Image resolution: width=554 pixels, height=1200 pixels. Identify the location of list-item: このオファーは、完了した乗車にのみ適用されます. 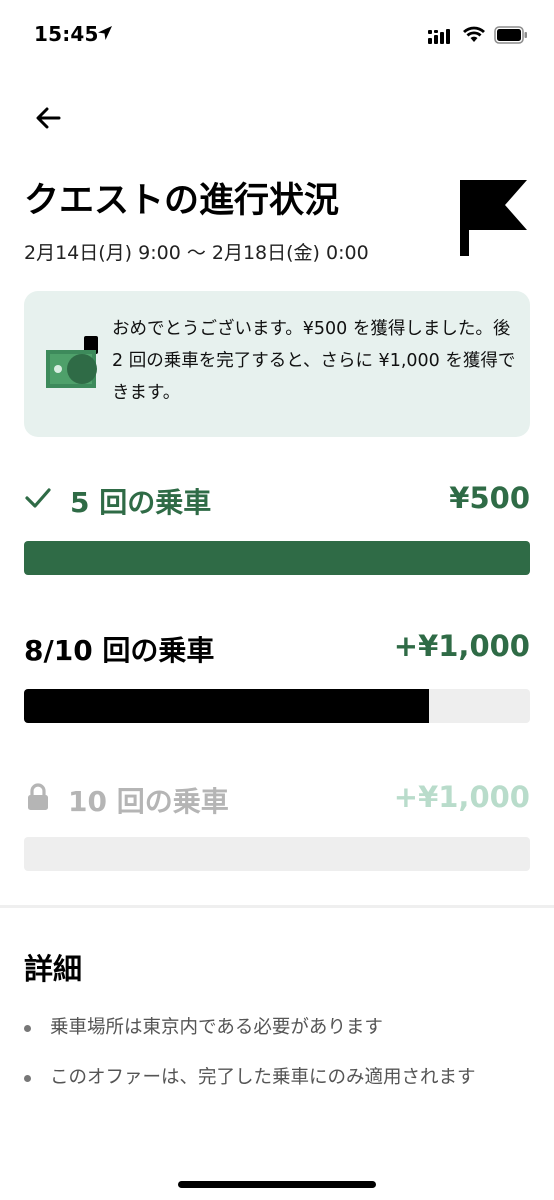
(277, 1078).